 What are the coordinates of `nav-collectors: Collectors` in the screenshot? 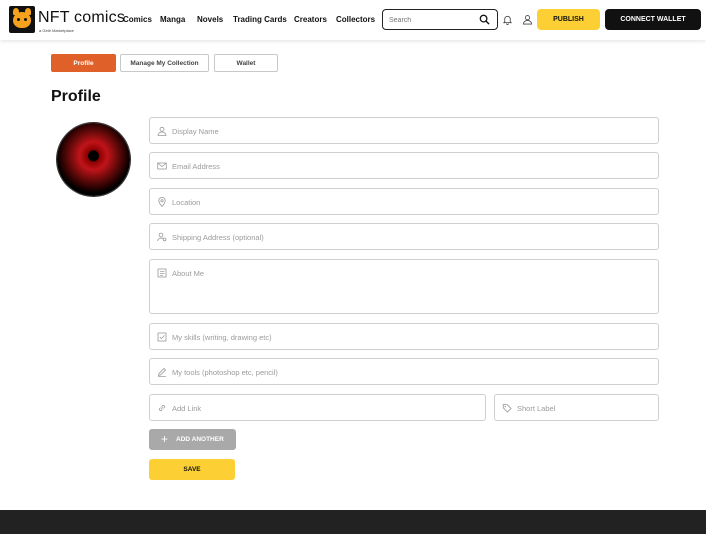 It's located at (355, 19).